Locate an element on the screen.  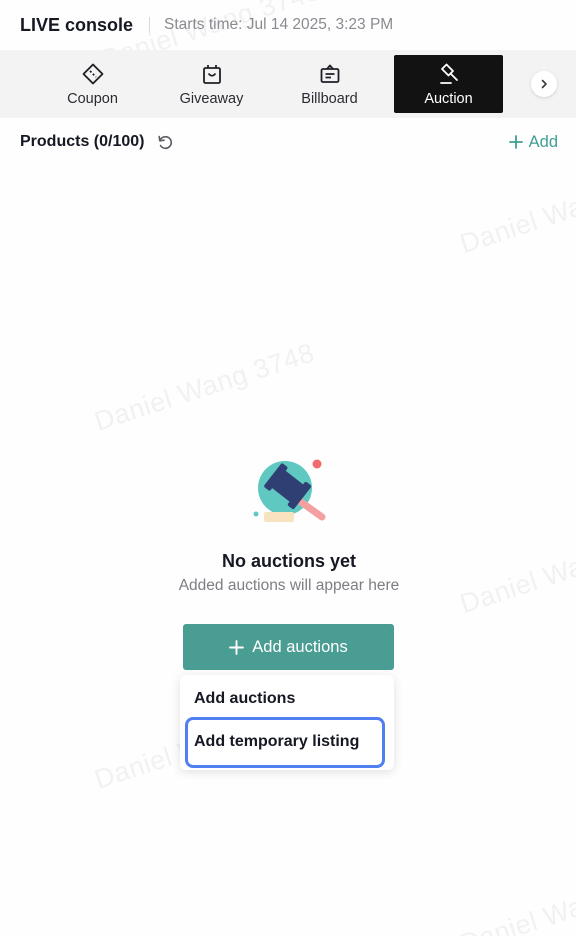
tabs-next-button is located at coordinates (544, 84).